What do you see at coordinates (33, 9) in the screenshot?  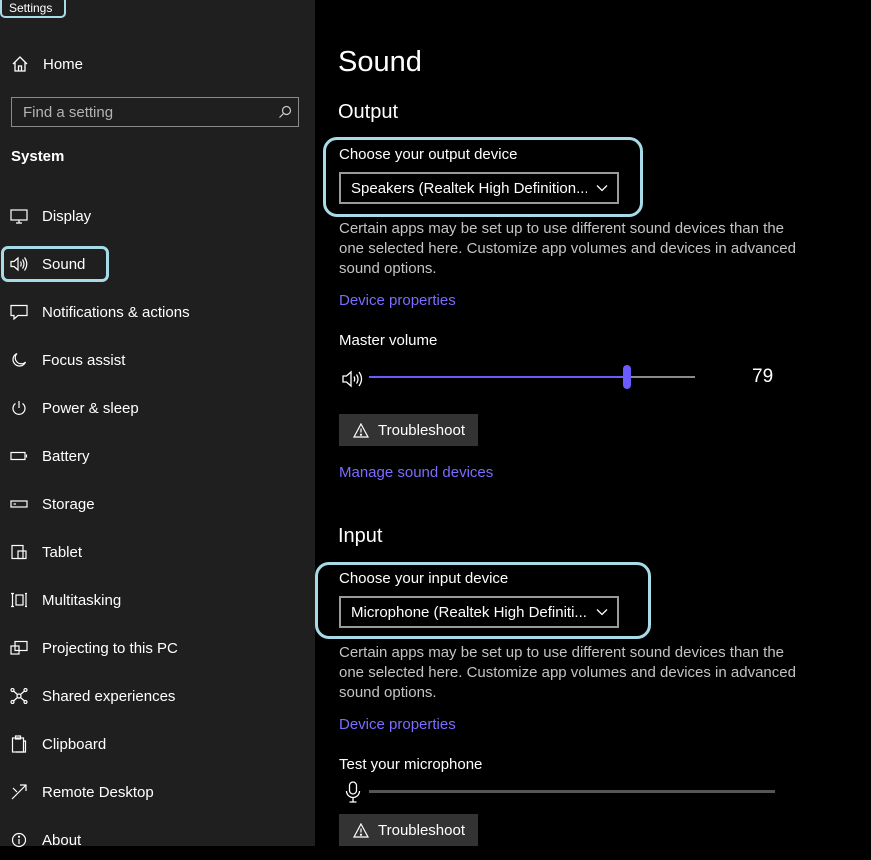 I see `window-title: Settings` at bounding box center [33, 9].